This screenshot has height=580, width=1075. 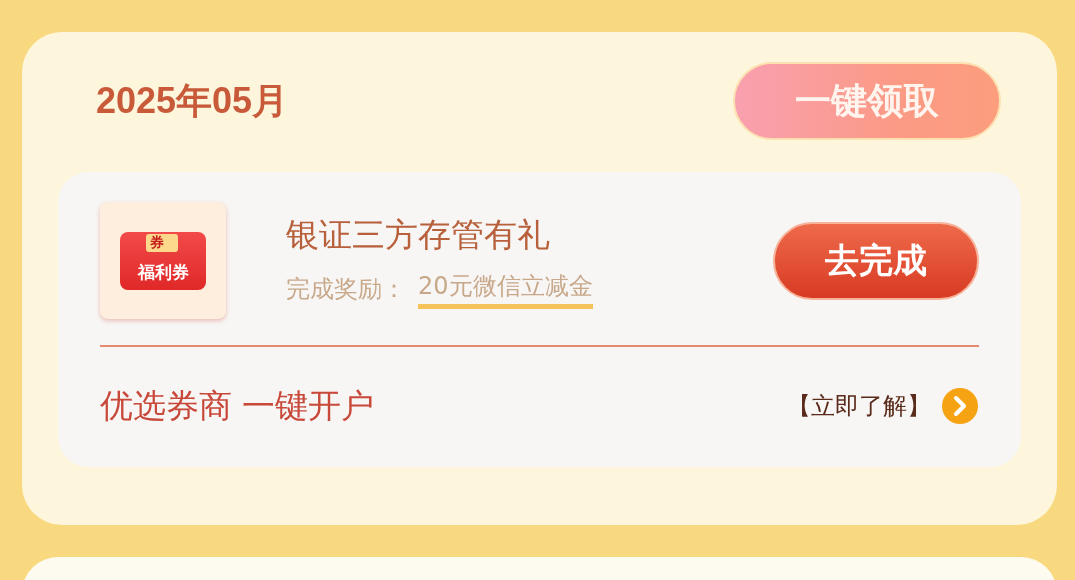 What do you see at coordinates (418, 234) in the screenshot?
I see `task-title: 银证三方存管有礼` at bounding box center [418, 234].